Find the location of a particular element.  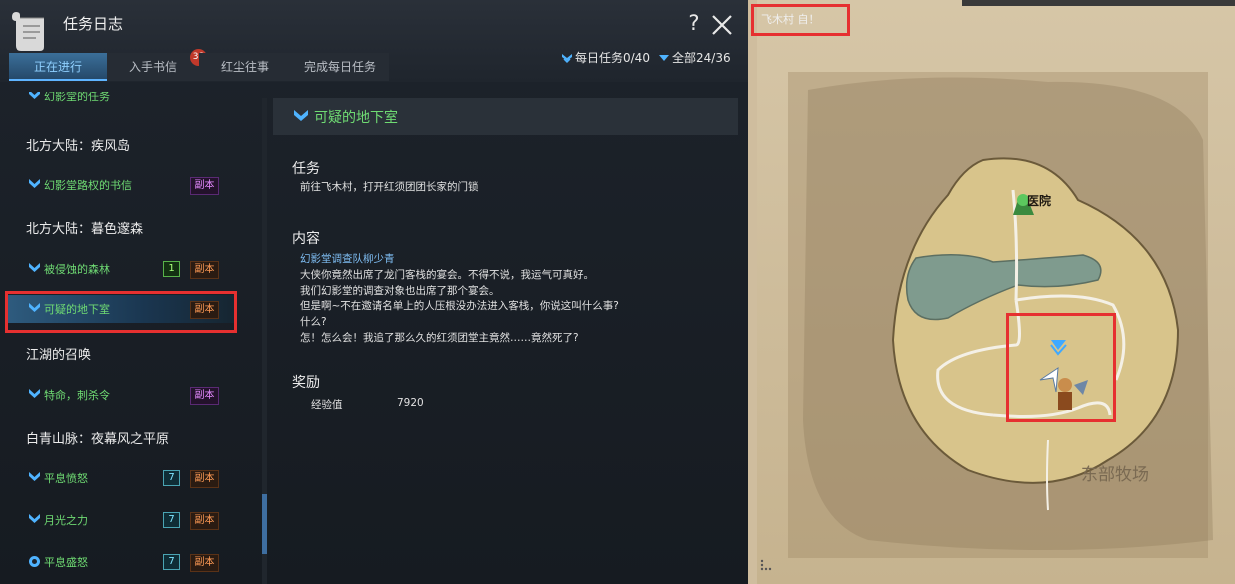

quest-name: 特命，刺杀令 is located at coordinates (77, 395).